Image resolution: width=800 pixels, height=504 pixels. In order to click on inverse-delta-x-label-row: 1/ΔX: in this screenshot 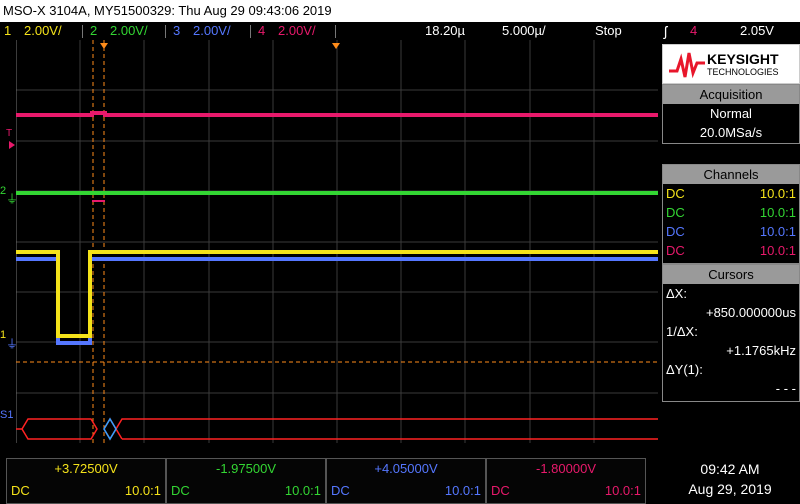, I will do `click(682, 331)`.